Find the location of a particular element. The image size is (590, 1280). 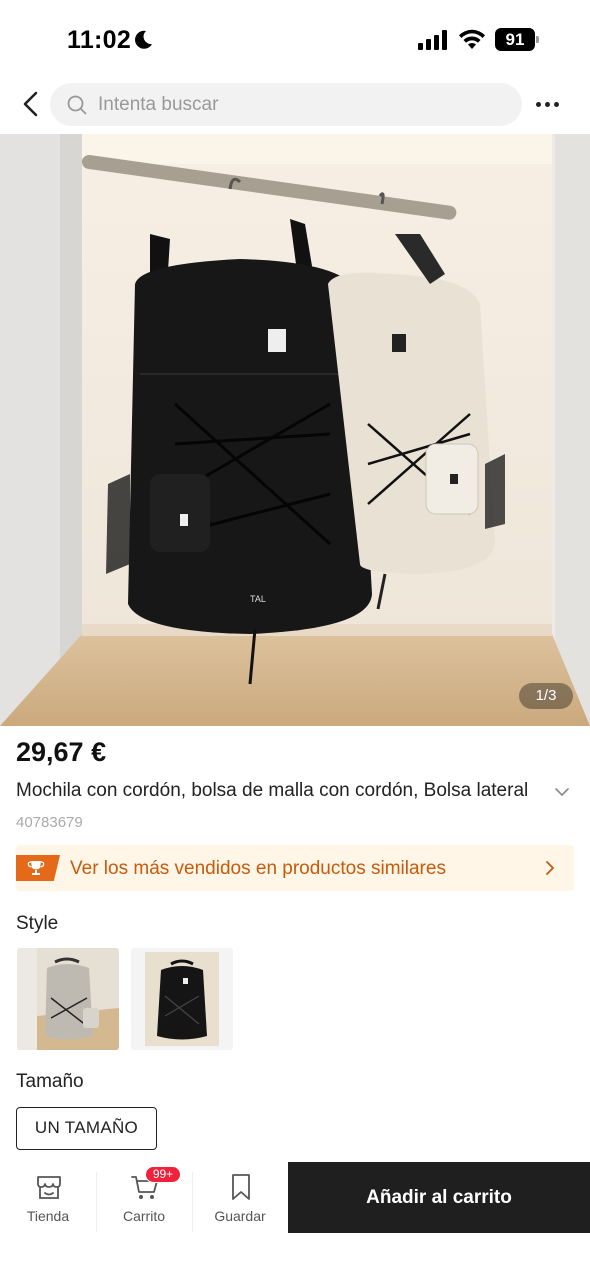

store-icon is located at coordinates (49, 1187).